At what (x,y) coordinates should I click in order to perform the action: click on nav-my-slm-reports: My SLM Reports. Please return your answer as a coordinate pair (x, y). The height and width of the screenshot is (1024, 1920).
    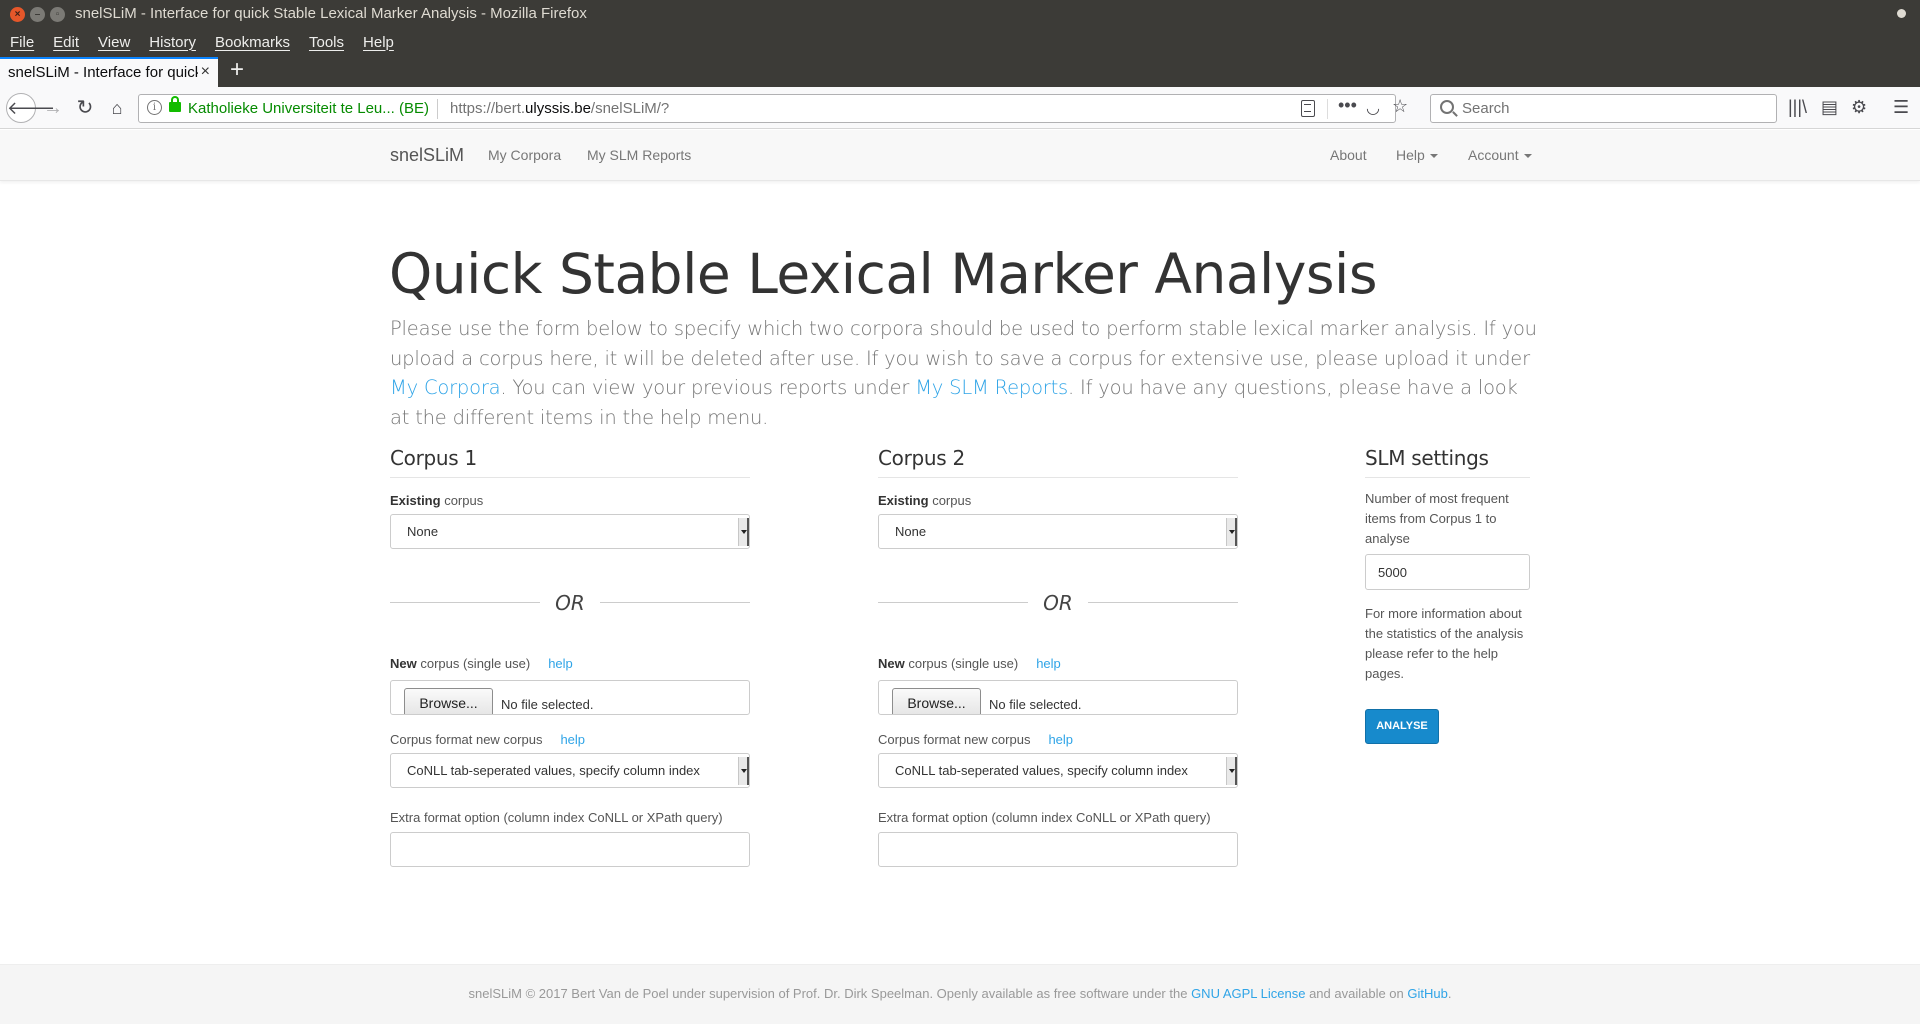
    Looking at the image, I should click on (639, 155).